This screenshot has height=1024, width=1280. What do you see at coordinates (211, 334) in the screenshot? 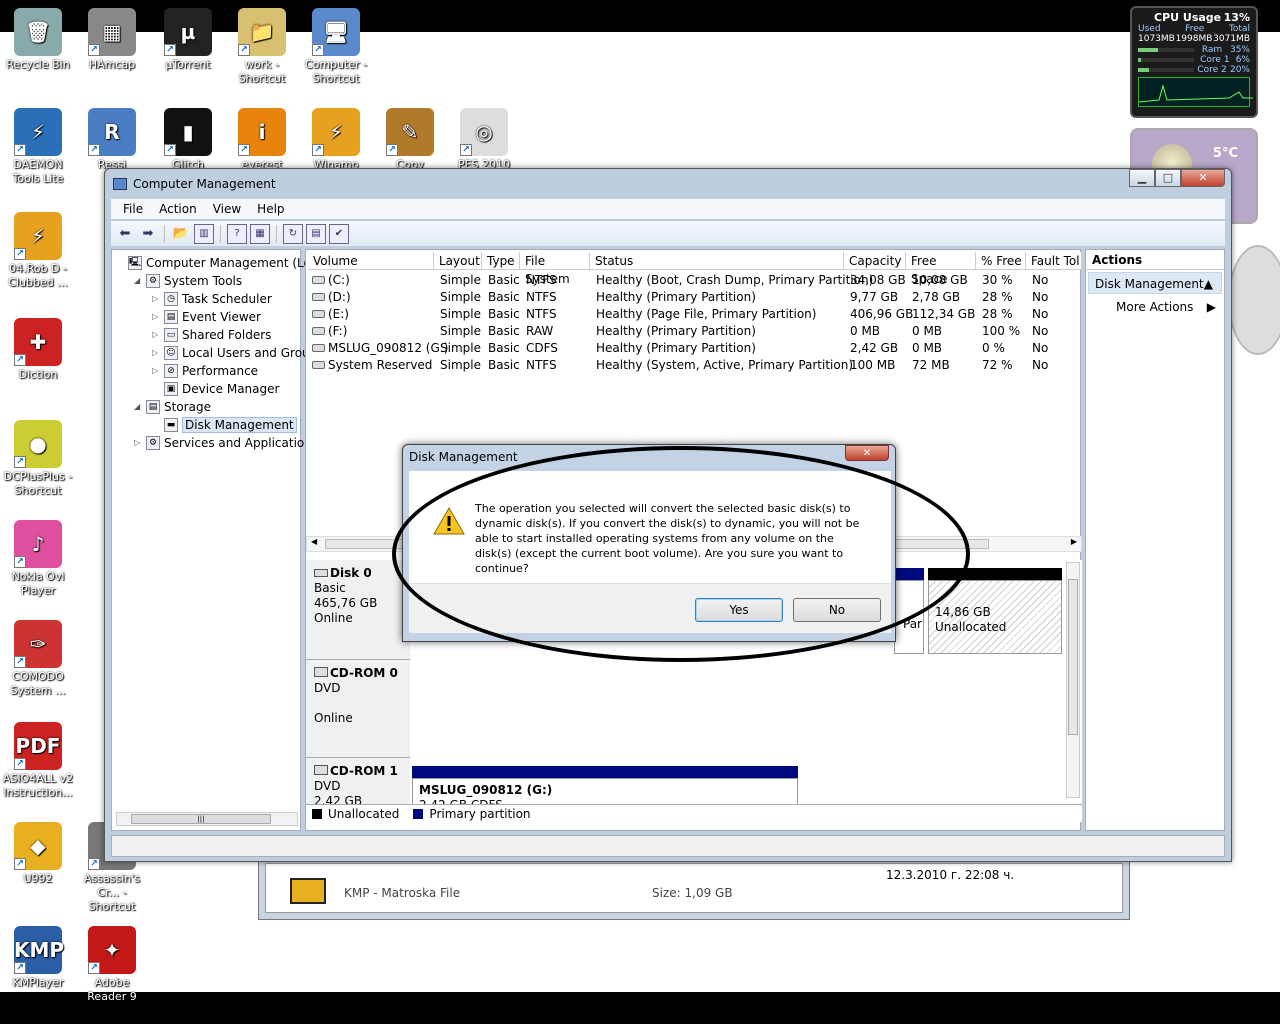
I see `tree-item: ▷ ▭ Shared Folders` at bounding box center [211, 334].